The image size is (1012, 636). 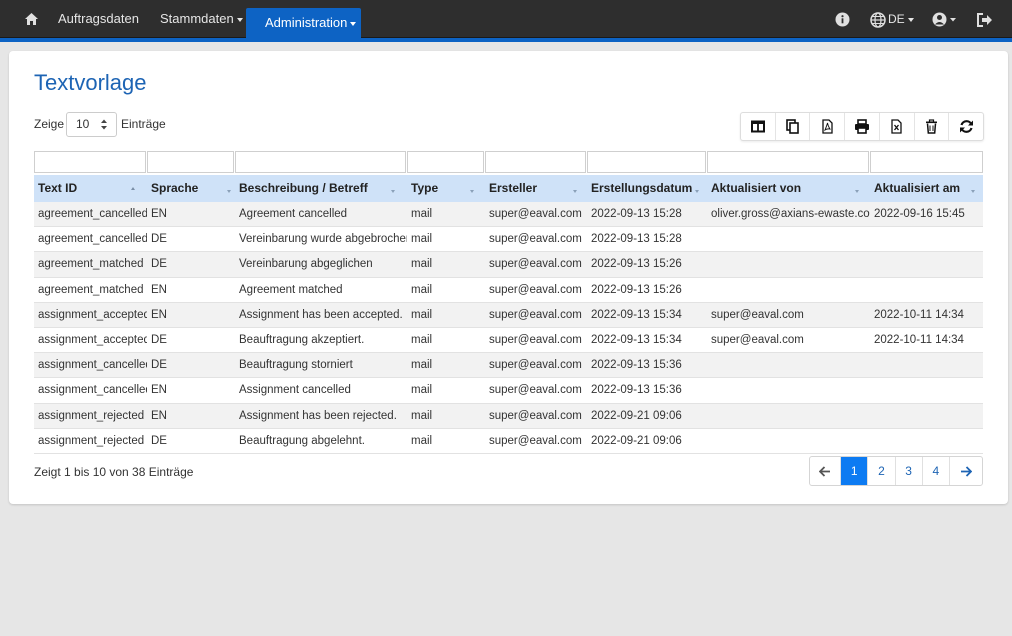 What do you see at coordinates (828, 126) in the screenshot?
I see `pdf-button` at bounding box center [828, 126].